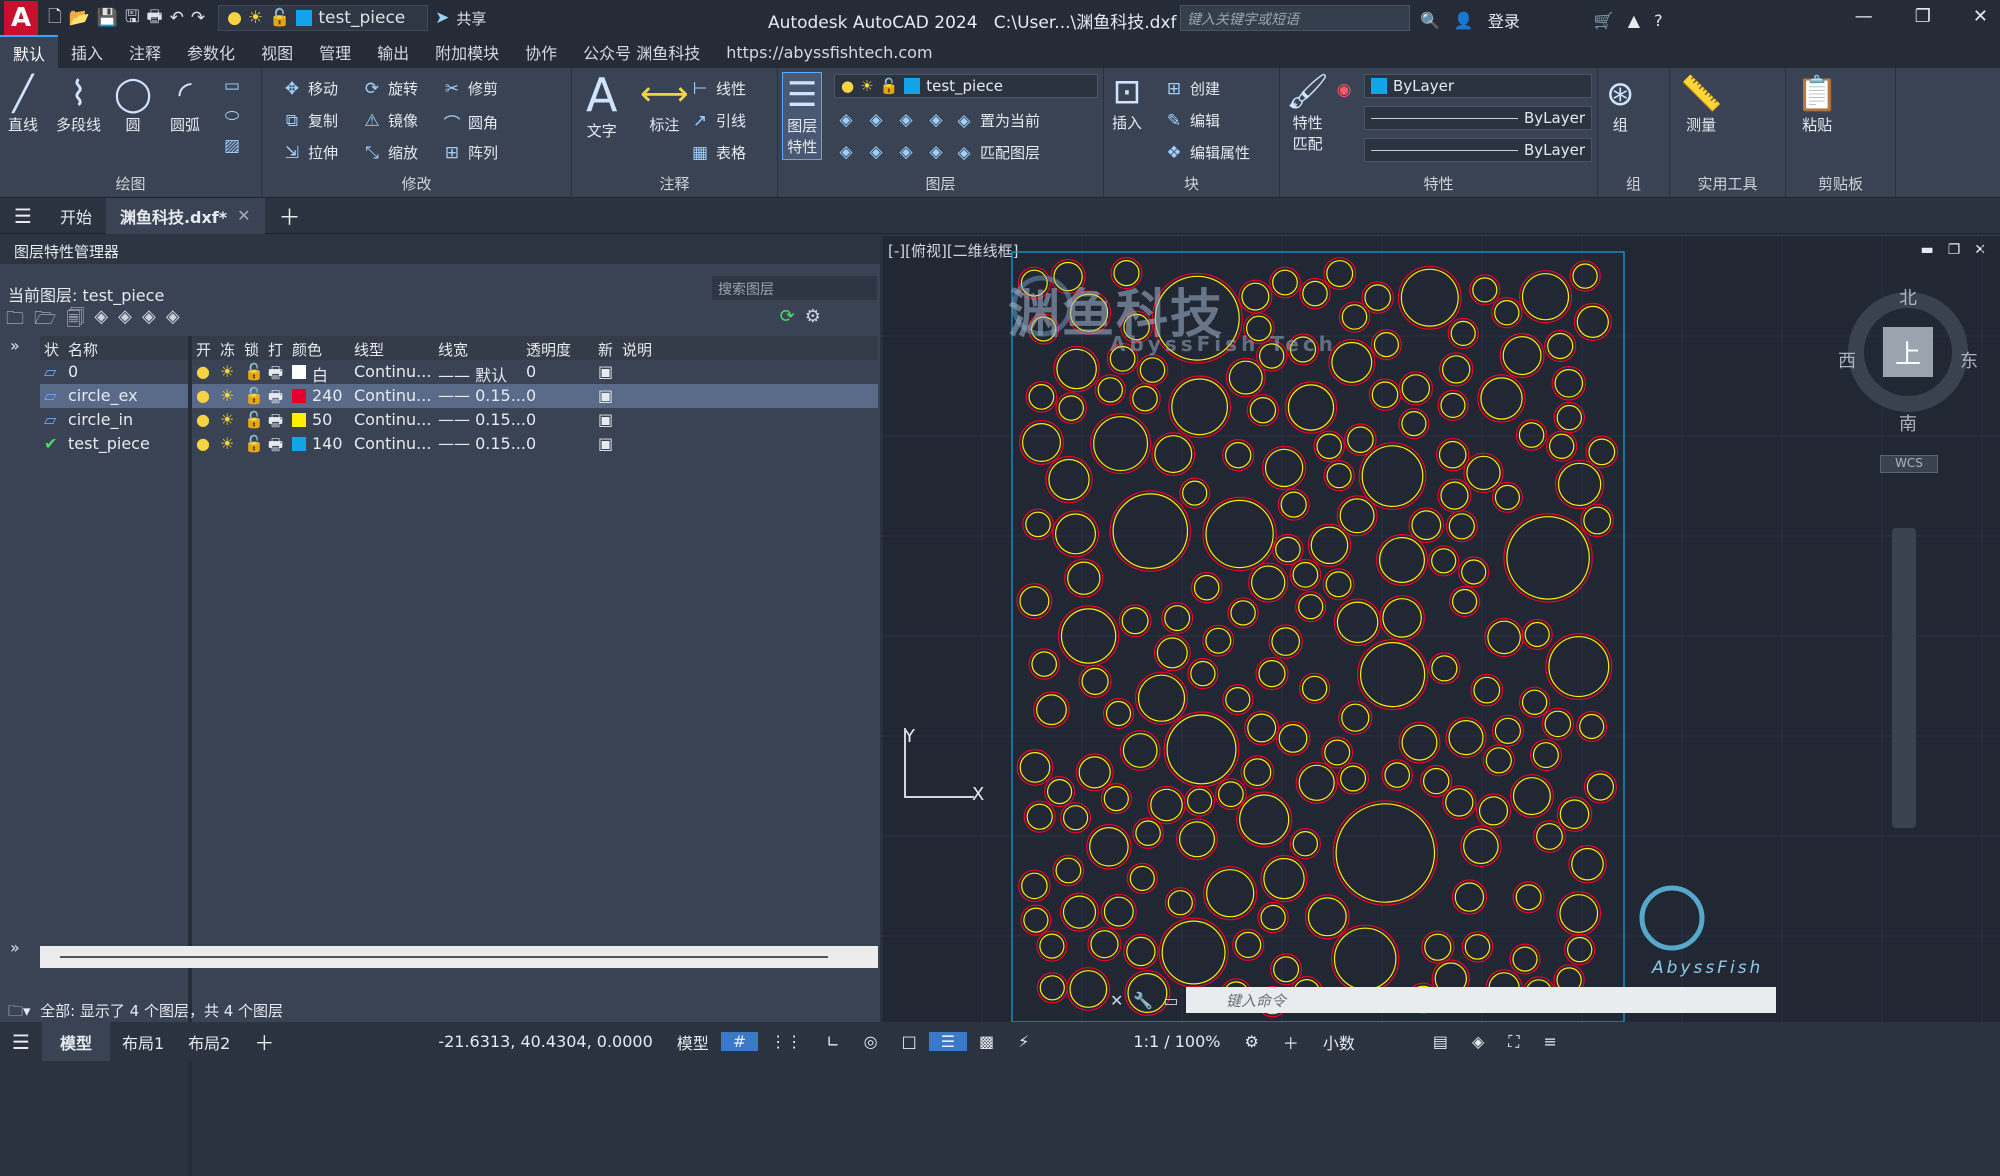 The height and width of the screenshot is (1176, 2000). I want to click on ortho-icon: ∟, so click(832, 1041).